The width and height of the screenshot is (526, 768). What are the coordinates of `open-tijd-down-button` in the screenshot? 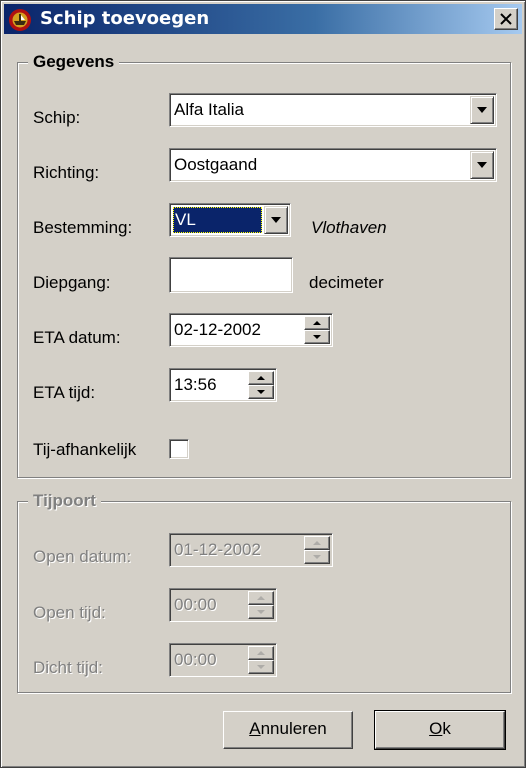 It's located at (261, 612).